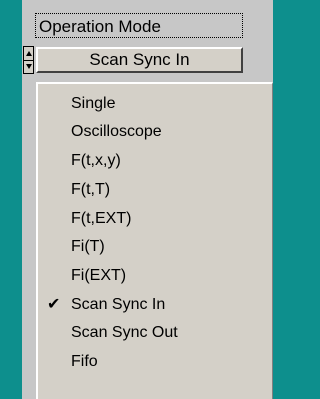  I want to click on menu-item-fifo: Fifo, so click(154, 362).